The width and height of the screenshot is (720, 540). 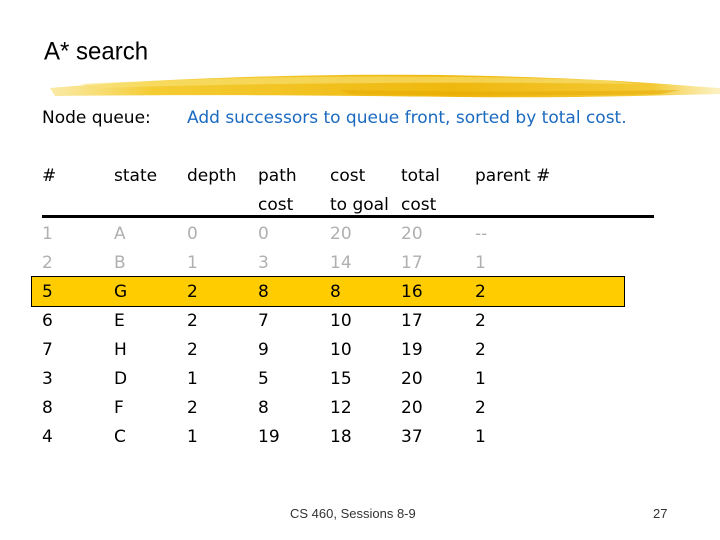 What do you see at coordinates (341, 263) in the screenshot?
I see `table-cell: 14` at bounding box center [341, 263].